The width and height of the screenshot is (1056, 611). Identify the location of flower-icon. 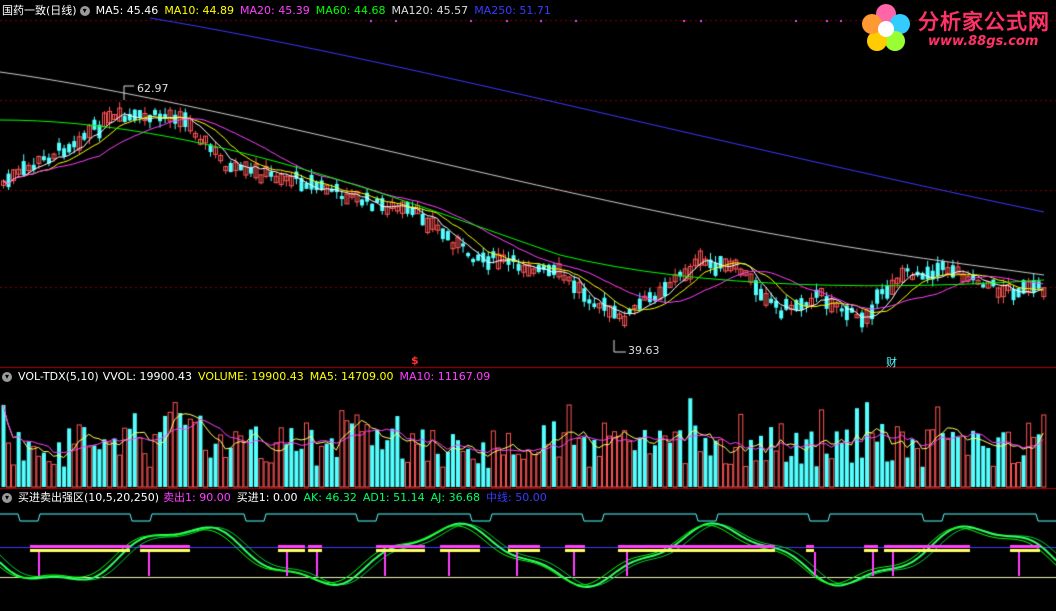
(886, 27).